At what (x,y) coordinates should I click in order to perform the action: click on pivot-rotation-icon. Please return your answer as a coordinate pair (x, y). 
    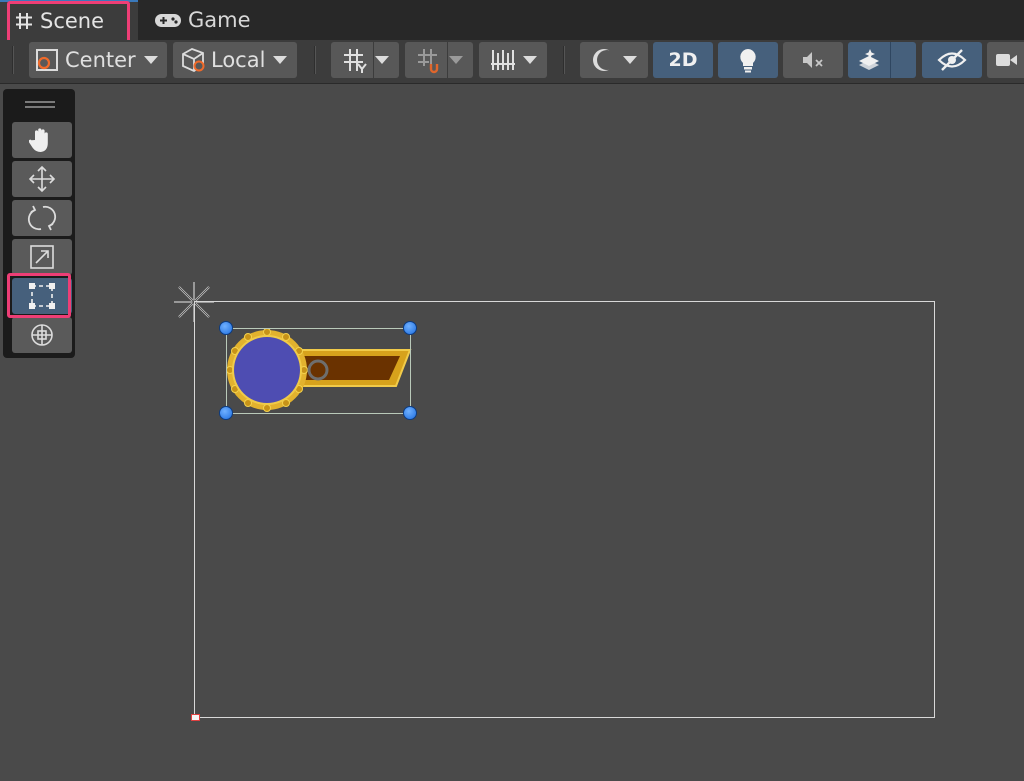
    Looking at the image, I should click on (194, 60).